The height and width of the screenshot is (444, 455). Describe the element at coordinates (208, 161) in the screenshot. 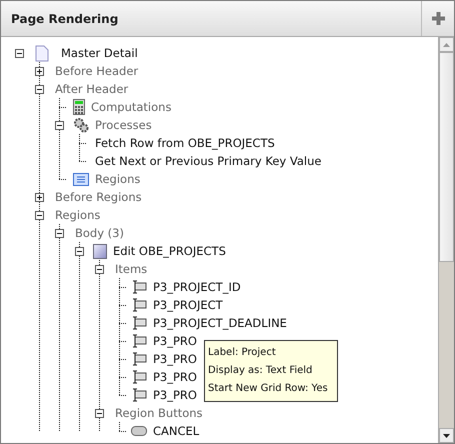

I see `tree-item: Get Next or Previous Primary Key Value` at that location.